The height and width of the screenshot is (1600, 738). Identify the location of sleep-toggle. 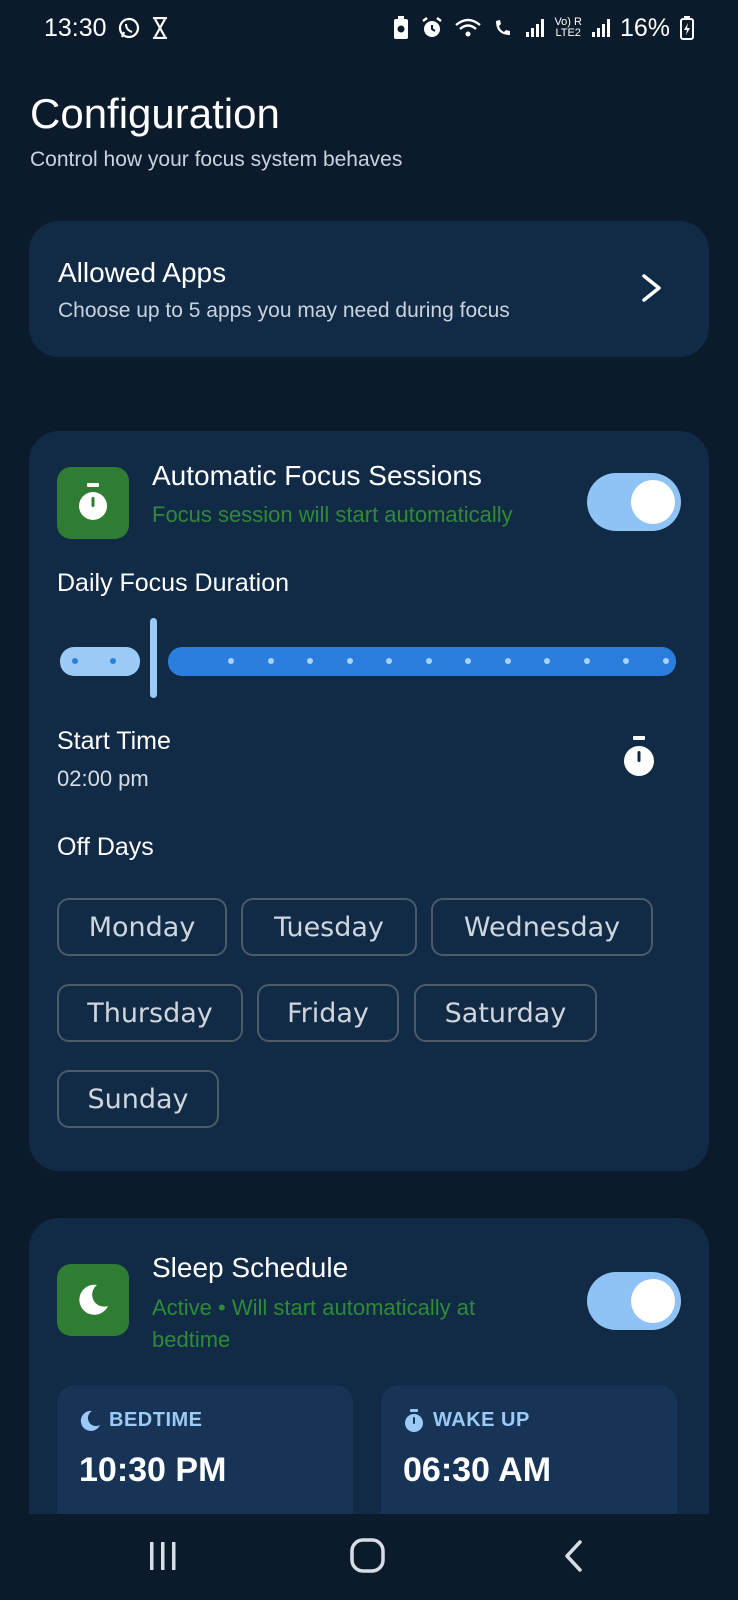
(634, 1301).